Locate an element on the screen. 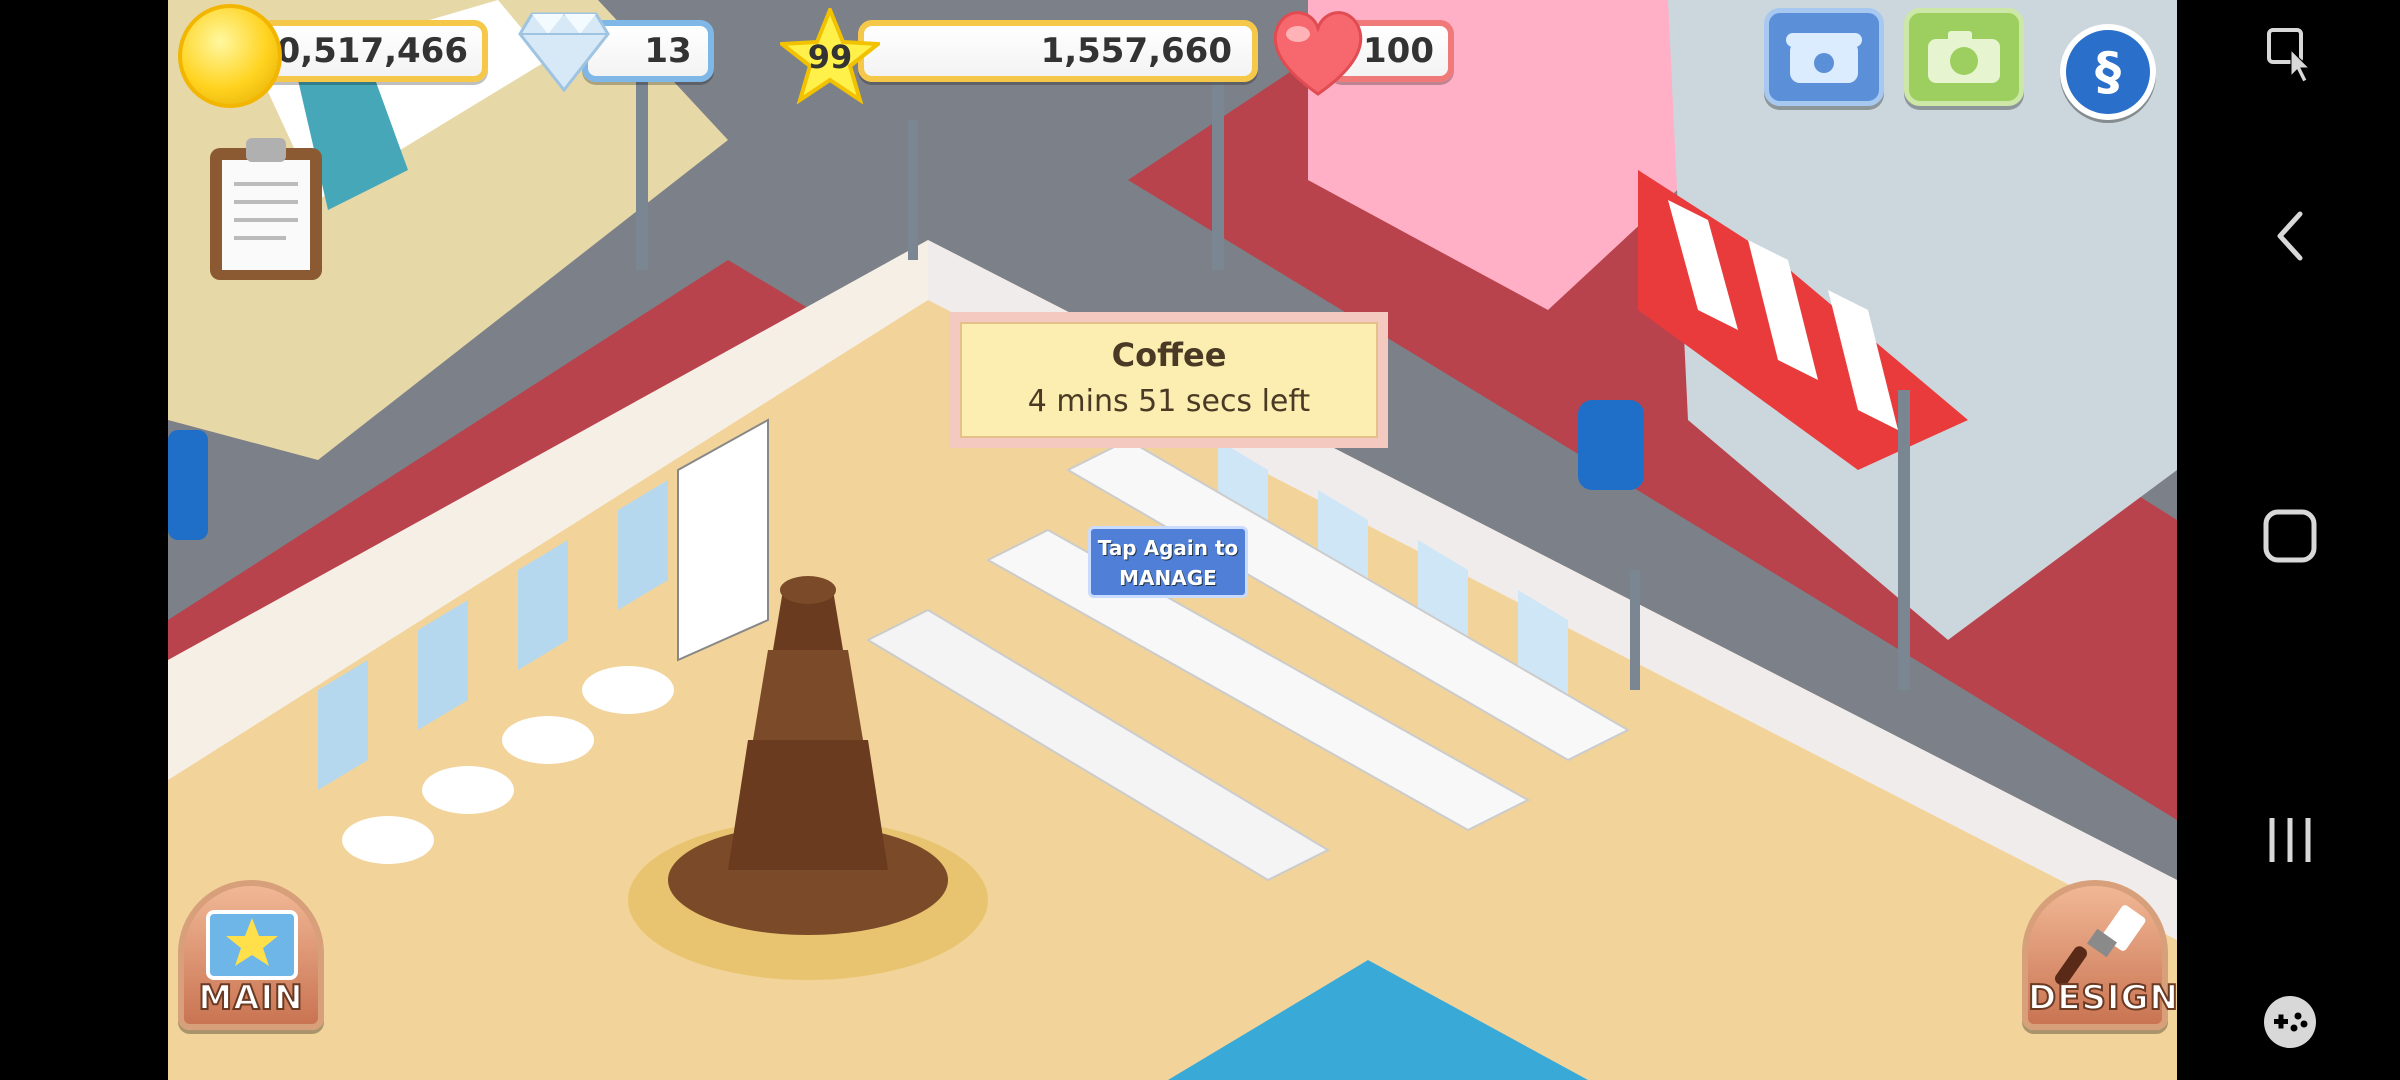 The width and height of the screenshot is (2400, 1080). book-star-icon is located at coordinates (252, 945).